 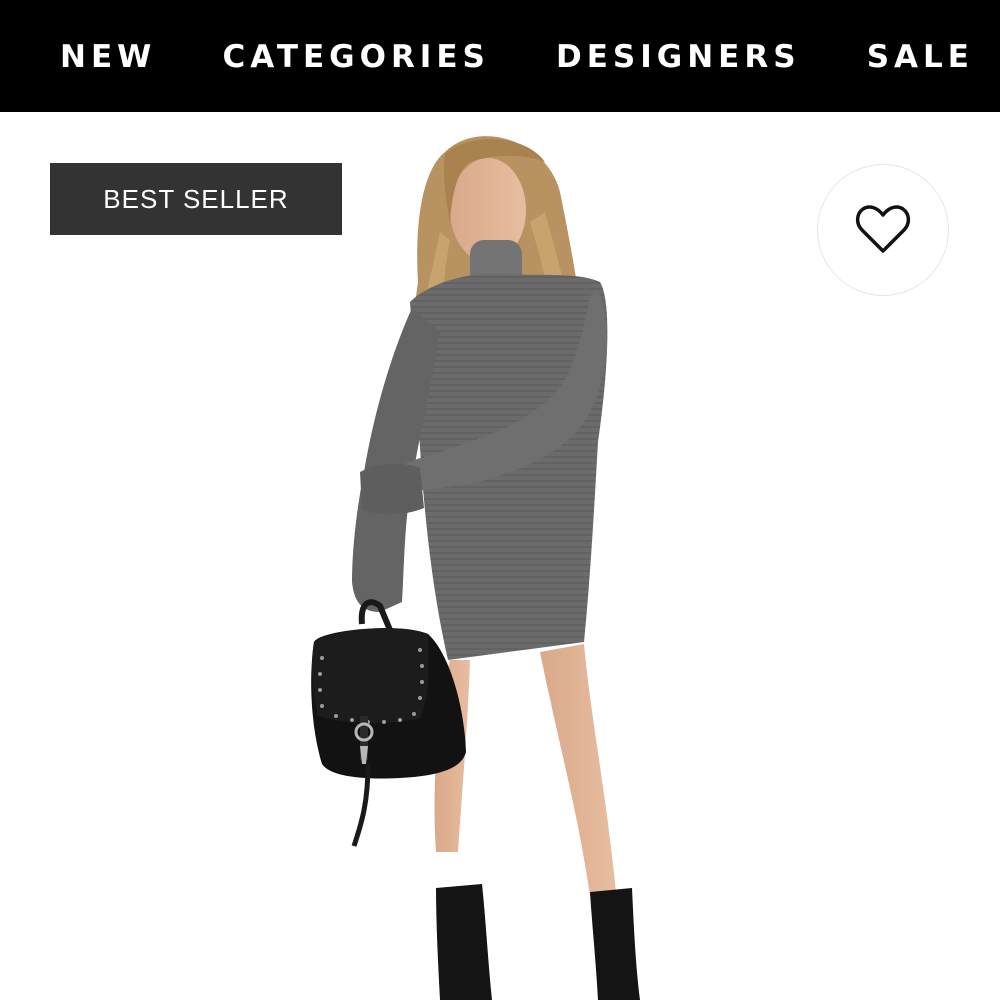 What do you see at coordinates (920, 56) in the screenshot?
I see `nav-item-sale: SALE` at bounding box center [920, 56].